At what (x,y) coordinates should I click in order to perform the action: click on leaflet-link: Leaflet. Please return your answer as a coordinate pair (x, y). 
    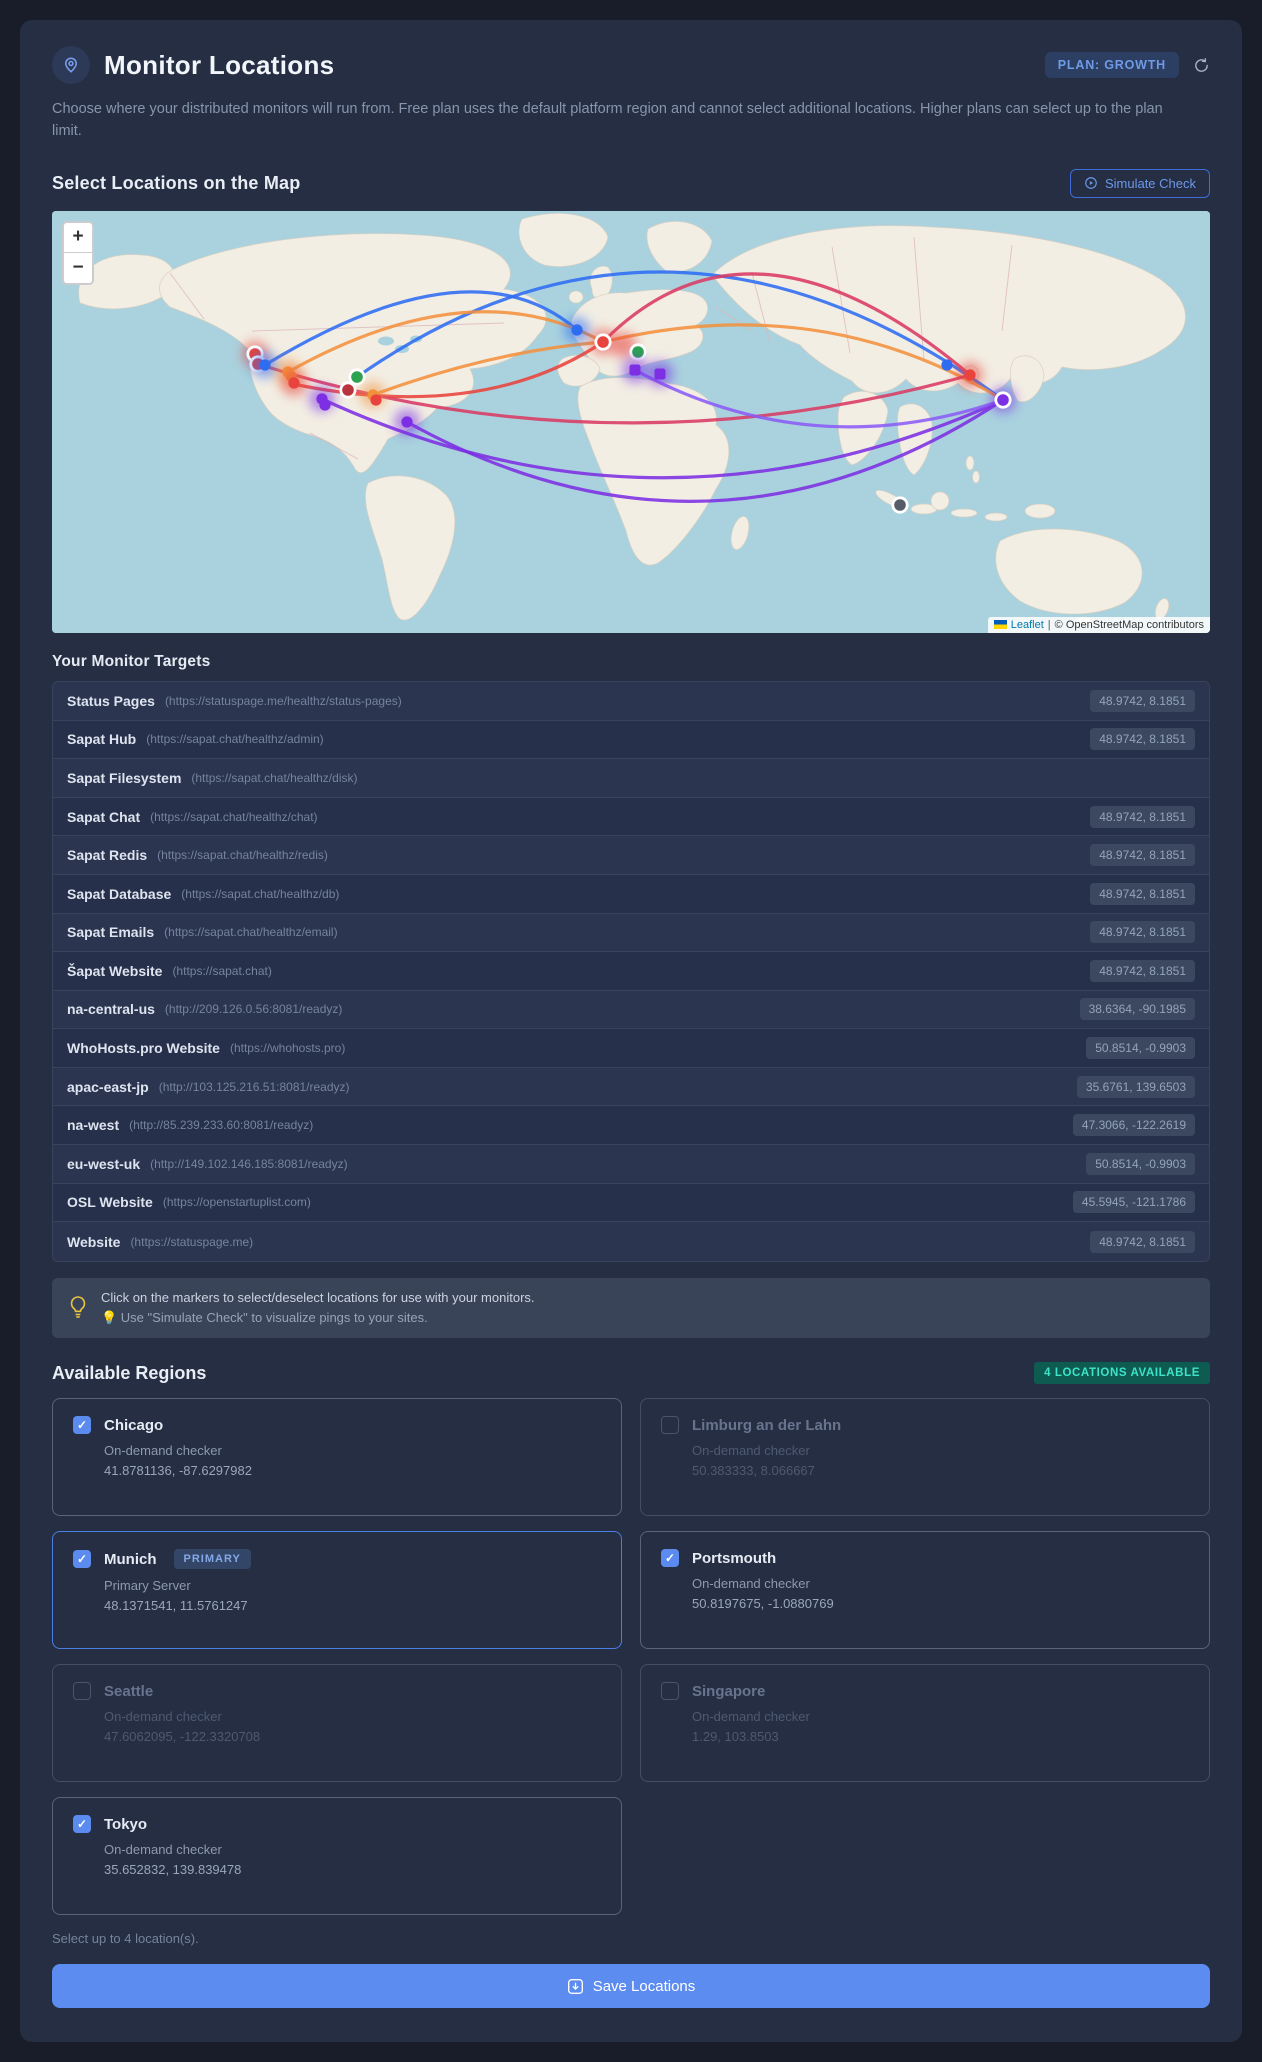
    Looking at the image, I should click on (1027, 625).